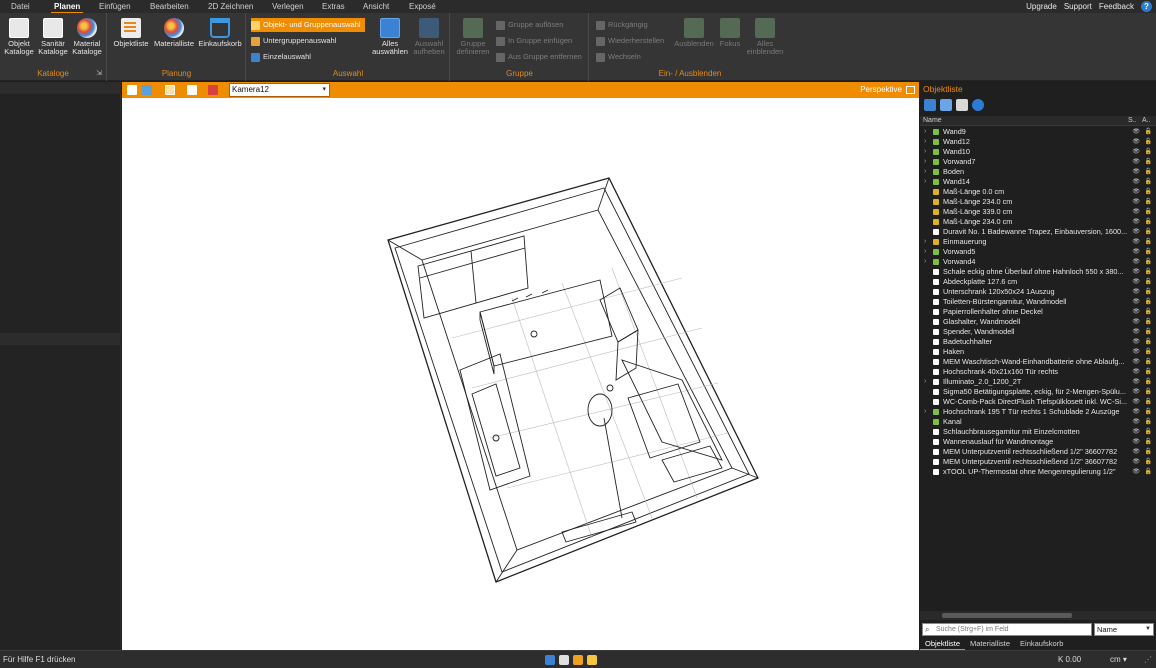  Describe the element at coordinates (1038, 152) in the screenshot. I see `list-item: › Wand10 👁 🔓` at that location.